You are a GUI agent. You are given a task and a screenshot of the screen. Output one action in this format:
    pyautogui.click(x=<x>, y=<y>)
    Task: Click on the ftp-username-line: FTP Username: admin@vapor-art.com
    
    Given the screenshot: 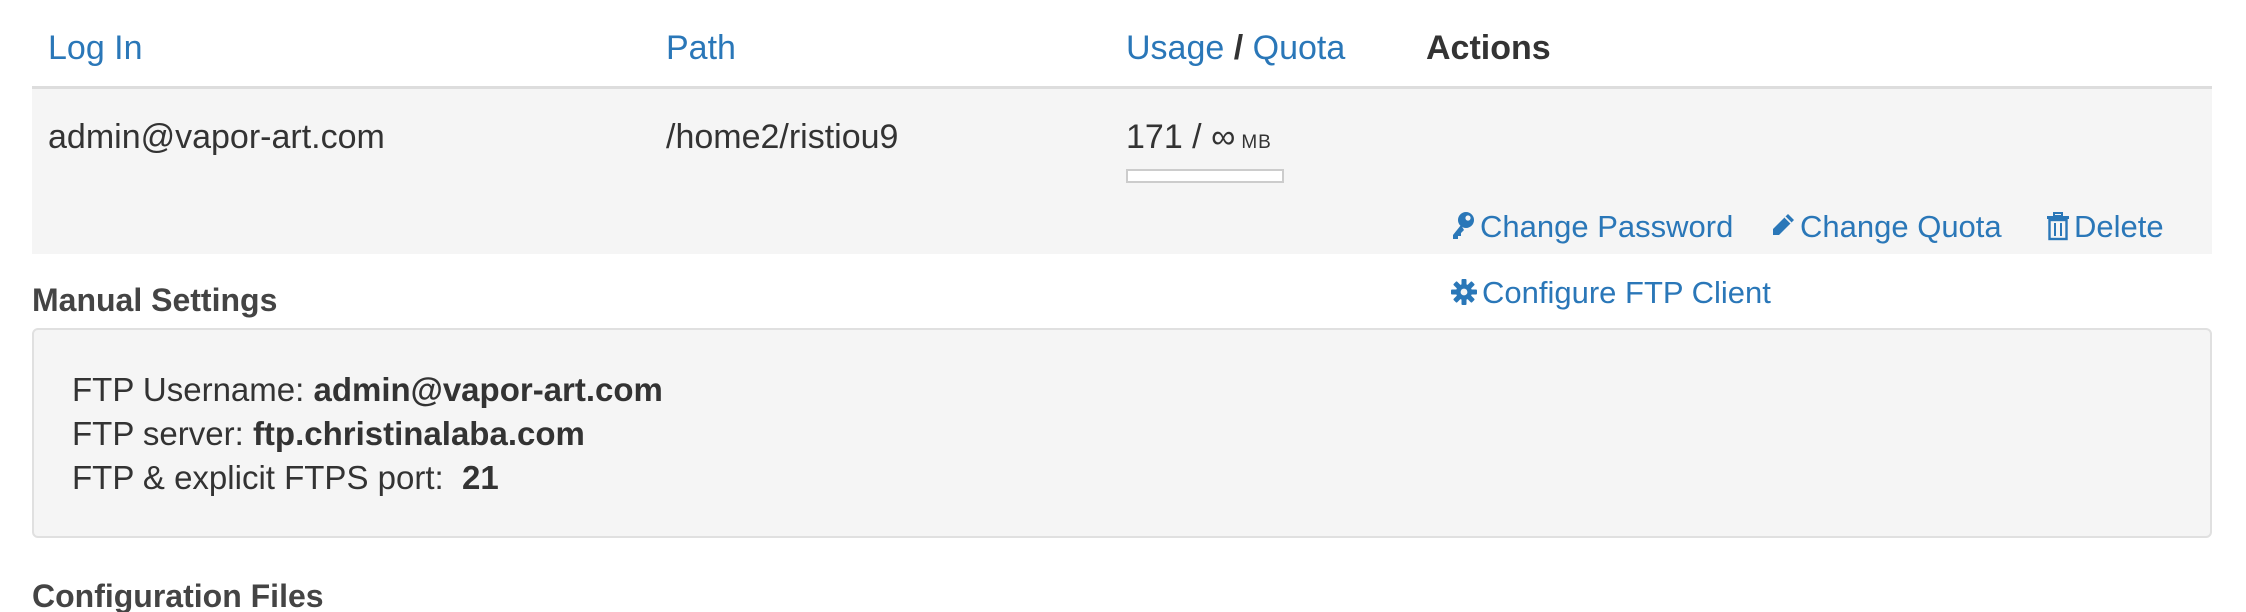 What is the action you would take?
    pyautogui.click(x=367, y=390)
    